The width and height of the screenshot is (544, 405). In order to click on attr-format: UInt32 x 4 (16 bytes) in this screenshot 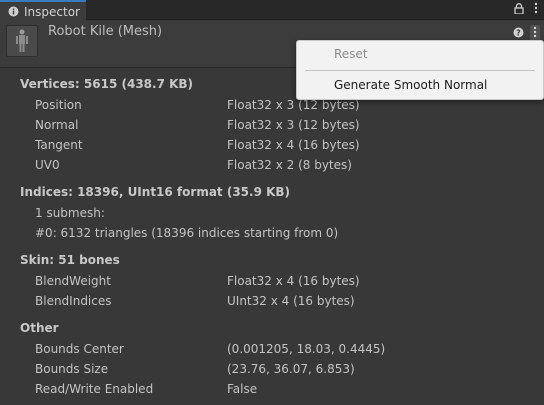, I will do `click(291, 301)`.